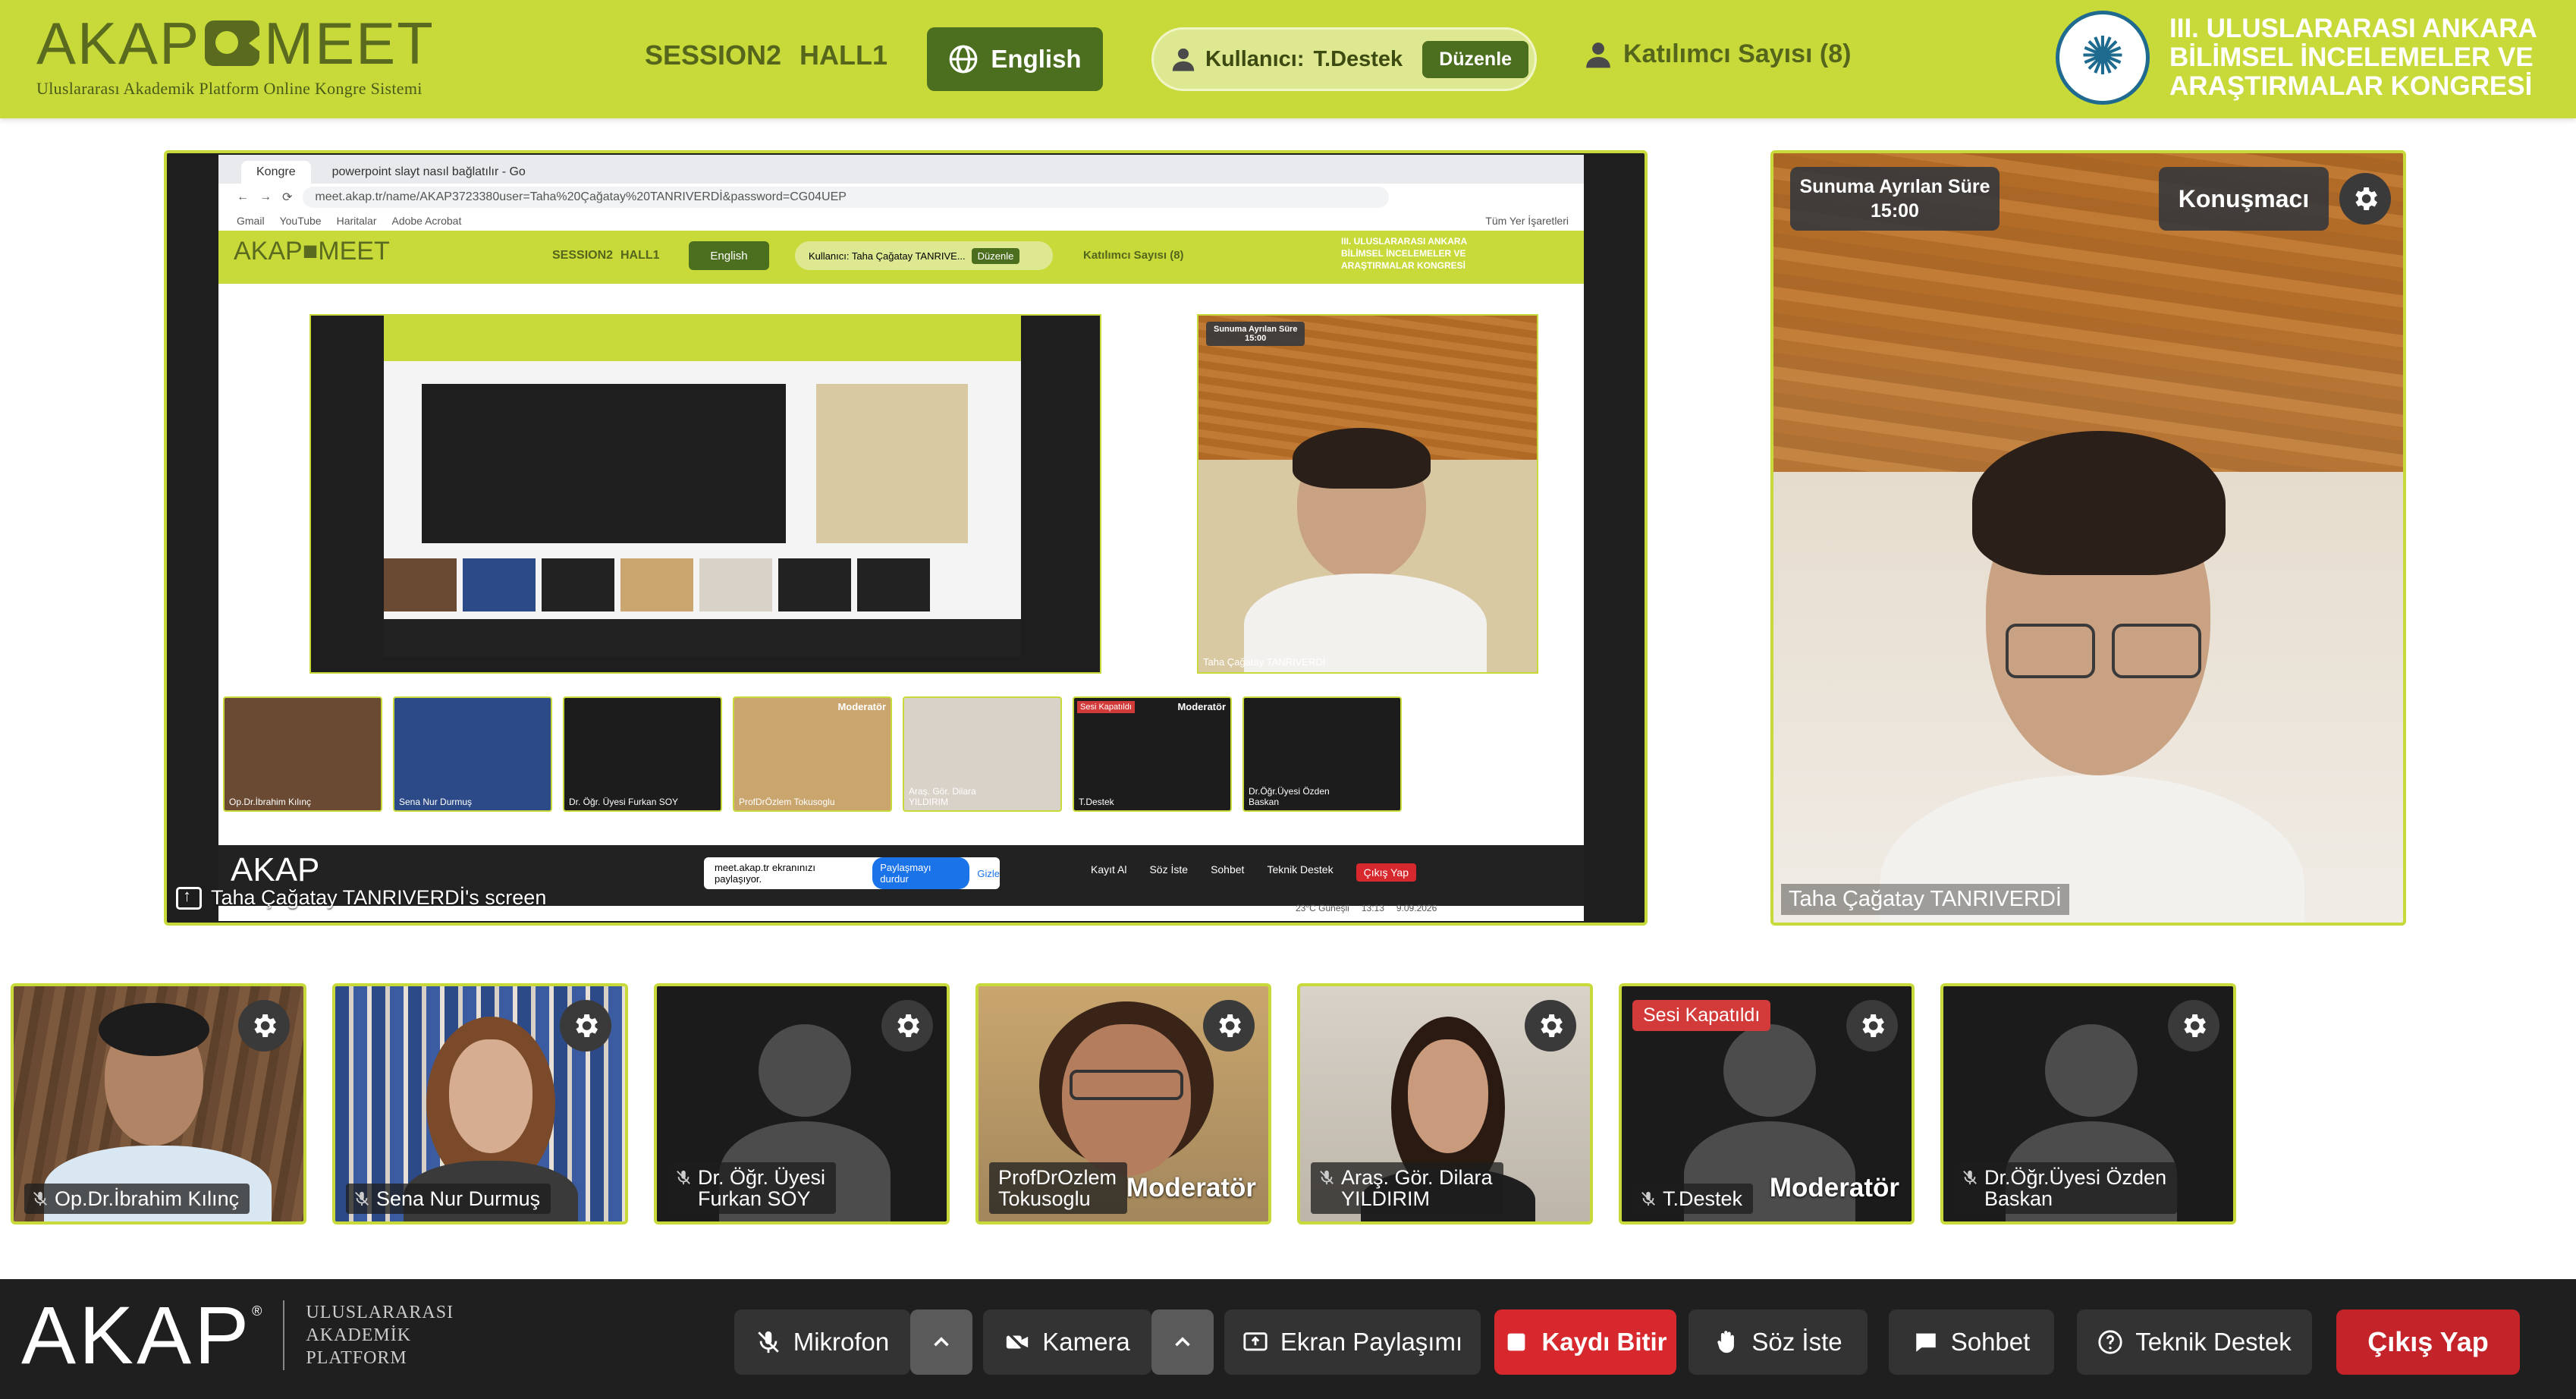 This screenshot has height=1399, width=2576. I want to click on participant-name: Op.Dr.İbrahim Kılınç, so click(147, 1198).